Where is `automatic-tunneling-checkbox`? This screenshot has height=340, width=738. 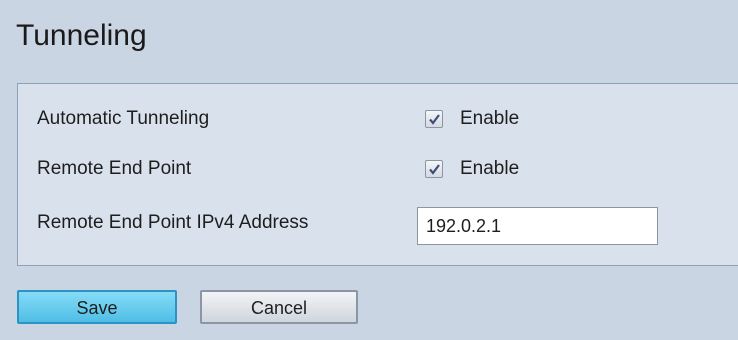
automatic-tunneling-checkbox is located at coordinates (434, 119).